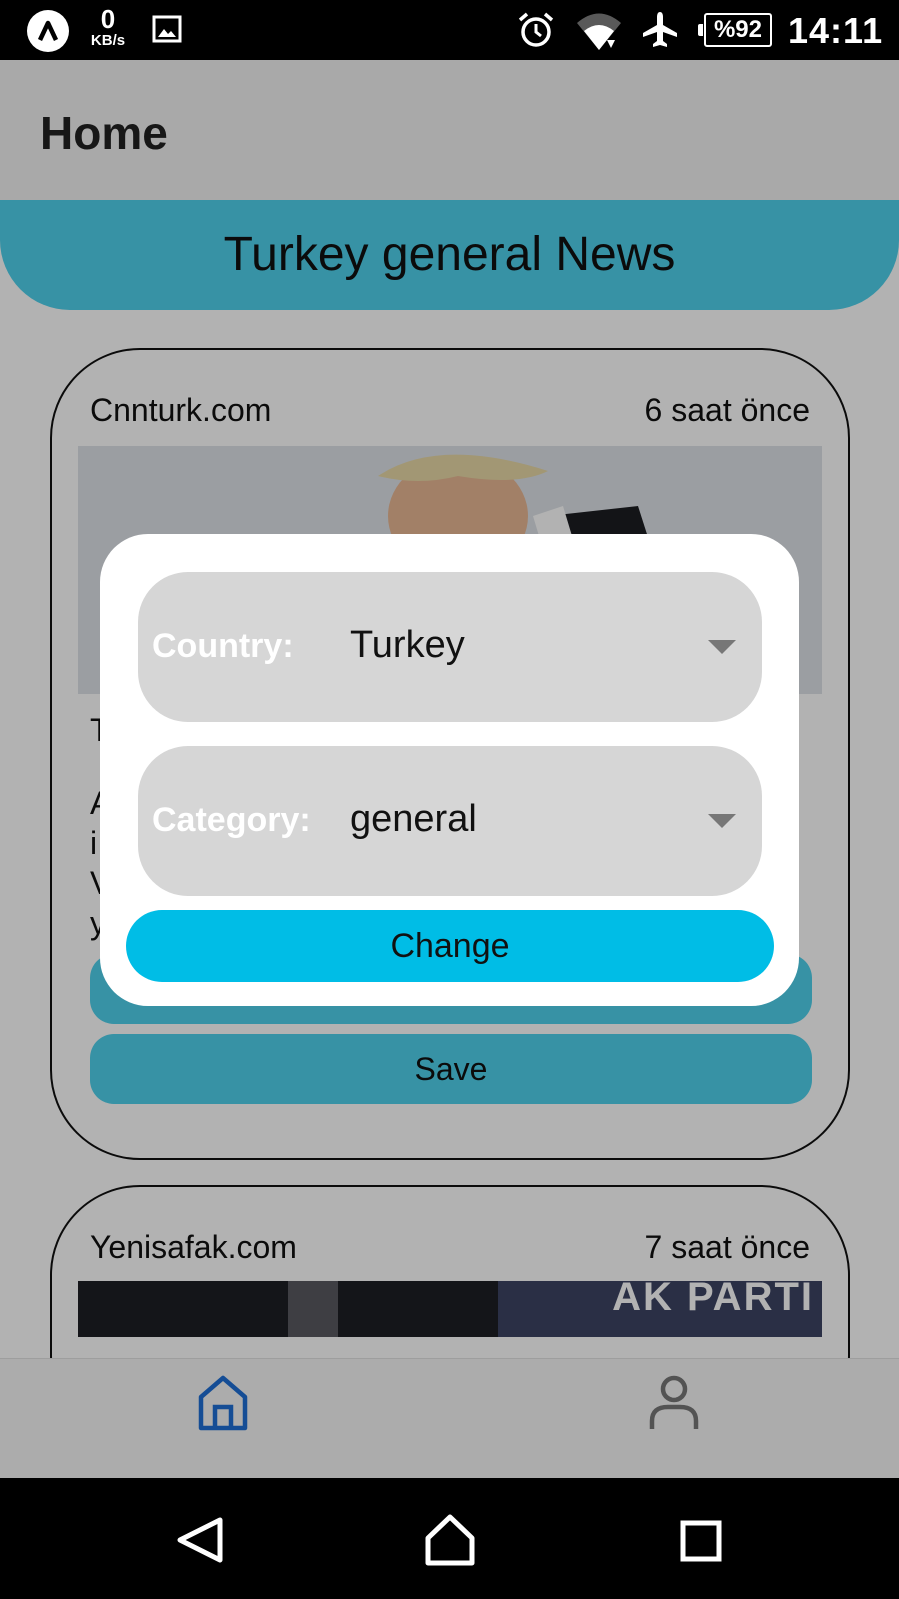 The height and width of the screenshot is (1599, 899). What do you see at coordinates (223, 646) in the screenshot?
I see `country-label: Country:` at bounding box center [223, 646].